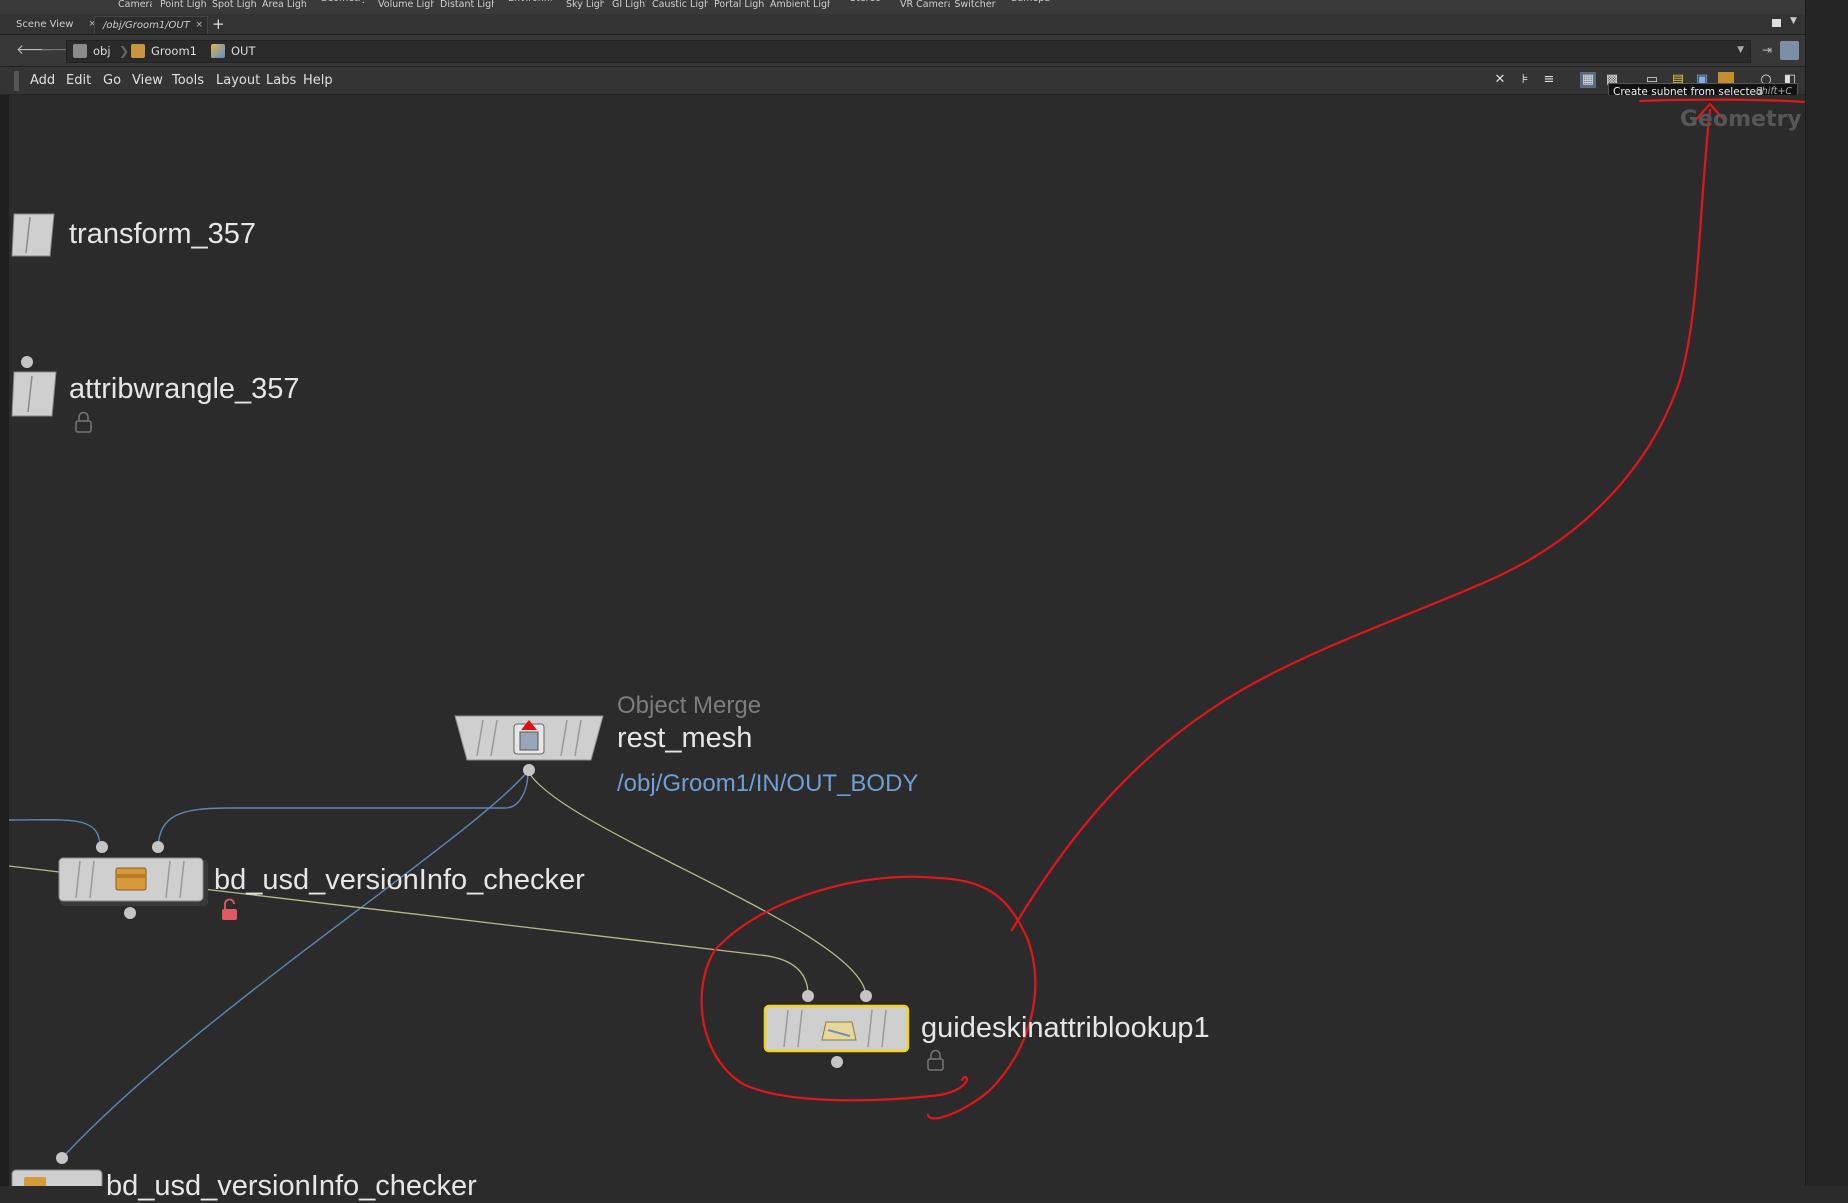 This screenshot has height=1203, width=1848. What do you see at coordinates (1826, 593) in the screenshot?
I see `right-side-panel` at bounding box center [1826, 593].